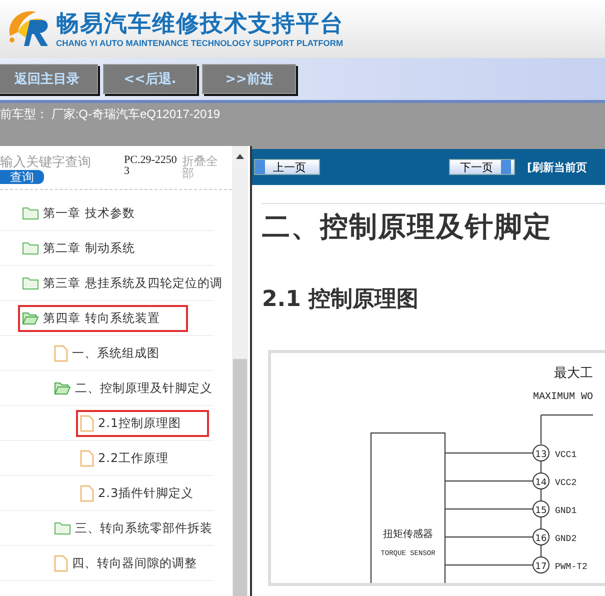 The image size is (605, 596). I want to click on tree-item: 第三章 悬挂系统及四轮定位的调, so click(122, 283).